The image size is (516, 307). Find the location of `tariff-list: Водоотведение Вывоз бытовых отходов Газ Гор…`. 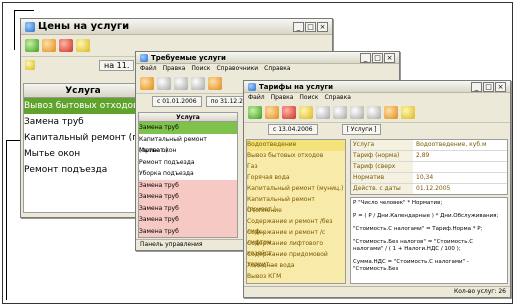

tariff-list: Водоотведение Вывоз бытовых отходов Газ Гор… is located at coordinates (296, 211).